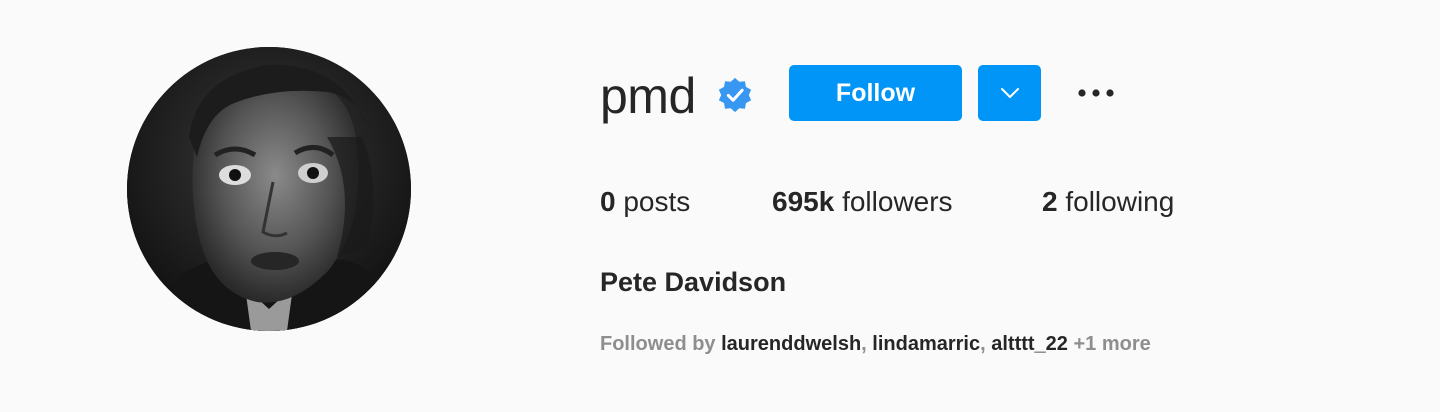  I want to click on more-options-button, so click(1096, 93).